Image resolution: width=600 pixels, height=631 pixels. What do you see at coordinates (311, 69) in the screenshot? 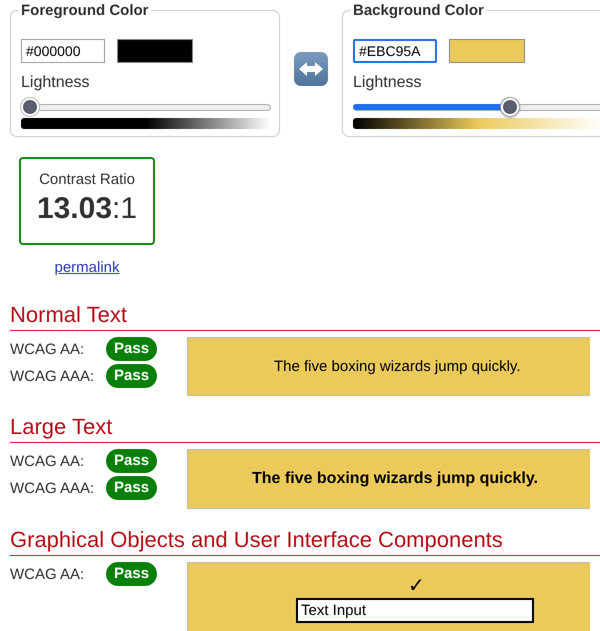
I see `swap-button` at bounding box center [311, 69].